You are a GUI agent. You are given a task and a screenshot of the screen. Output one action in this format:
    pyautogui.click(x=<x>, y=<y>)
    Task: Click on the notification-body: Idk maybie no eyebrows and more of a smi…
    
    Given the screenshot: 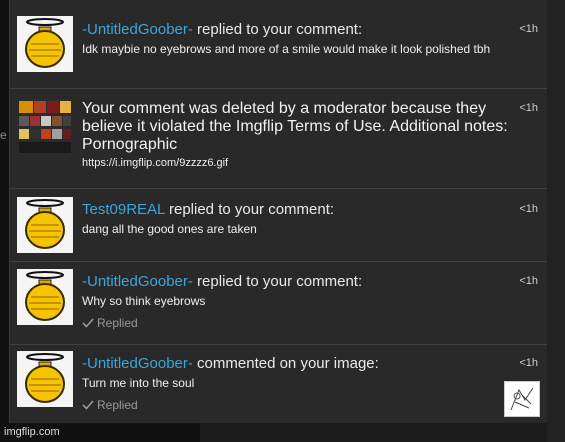 What is the action you would take?
    pyautogui.click(x=286, y=49)
    